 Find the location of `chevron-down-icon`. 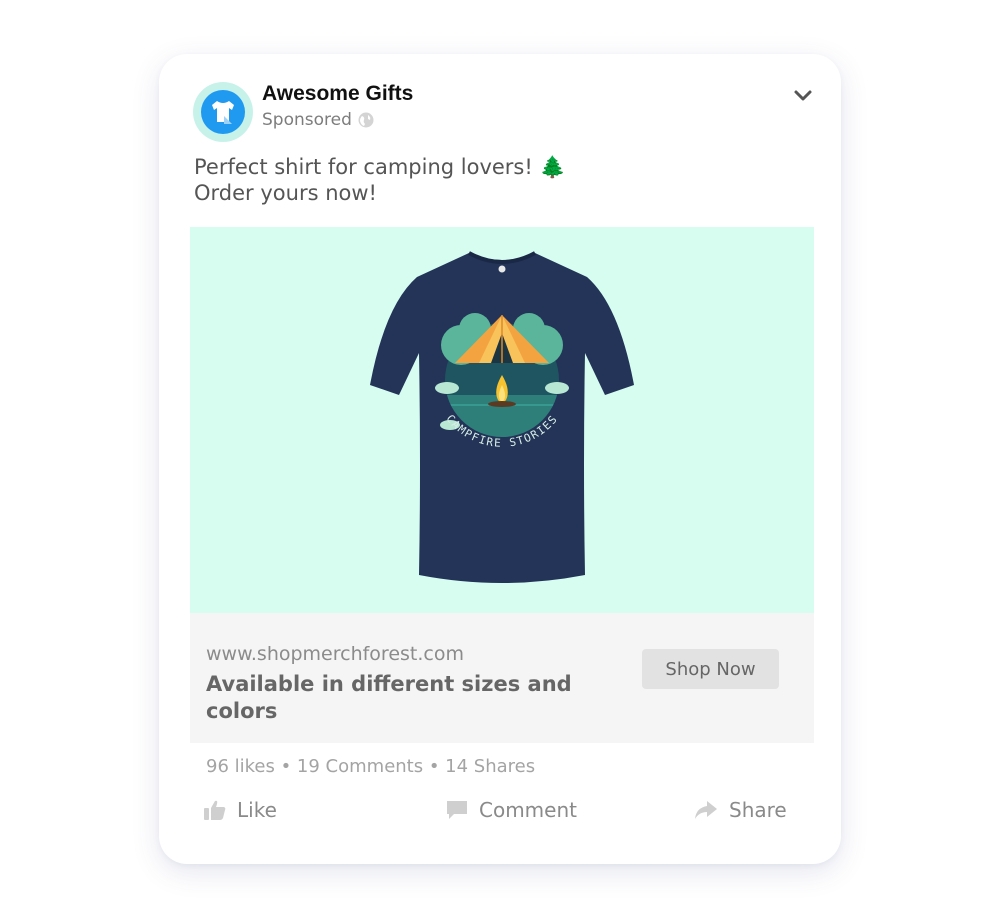

chevron-down-icon is located at coordinates (803, 96).